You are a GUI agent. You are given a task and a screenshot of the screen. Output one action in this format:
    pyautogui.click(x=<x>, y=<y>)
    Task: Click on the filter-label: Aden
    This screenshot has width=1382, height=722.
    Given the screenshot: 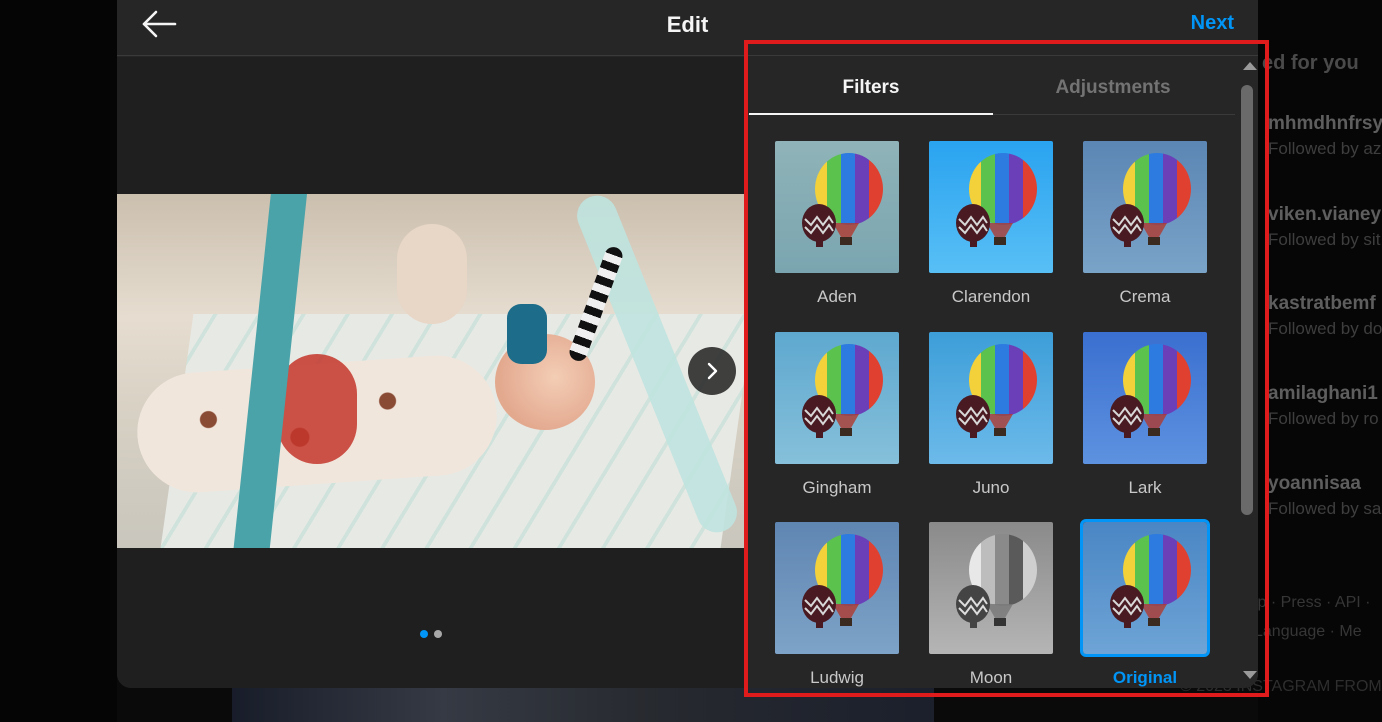 What is the action you would take?
    pyautogui.click(x=837, y=296)
    